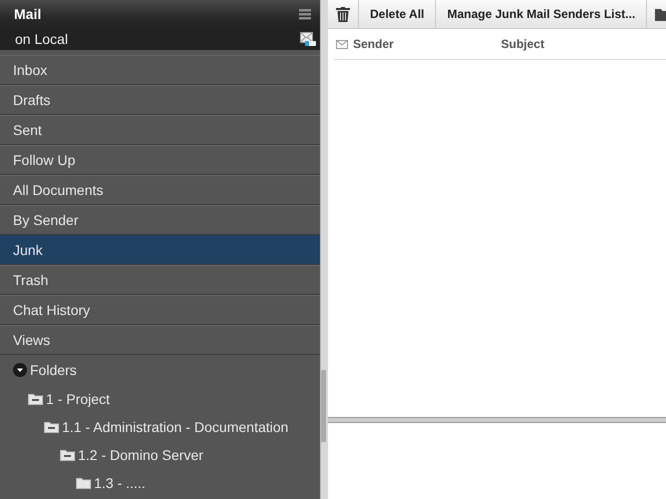  Describe the element at coordinates (160, 280) in the screenshot. I see `nav-item: Trash` at that location.